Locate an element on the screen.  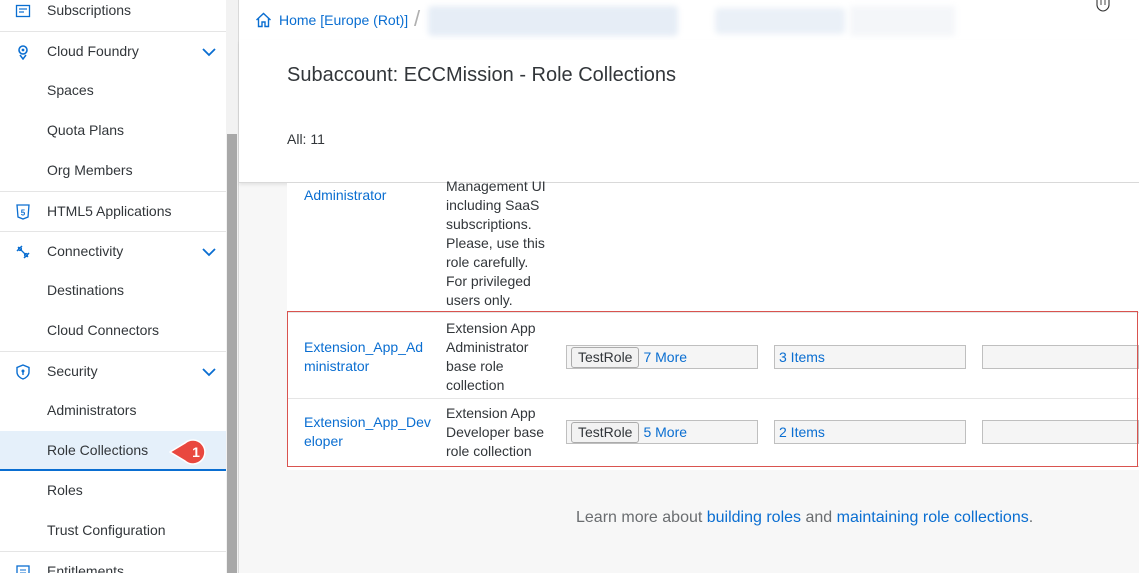
sidebar-item-destinations: Destinations is located at coordinates (113, 291).